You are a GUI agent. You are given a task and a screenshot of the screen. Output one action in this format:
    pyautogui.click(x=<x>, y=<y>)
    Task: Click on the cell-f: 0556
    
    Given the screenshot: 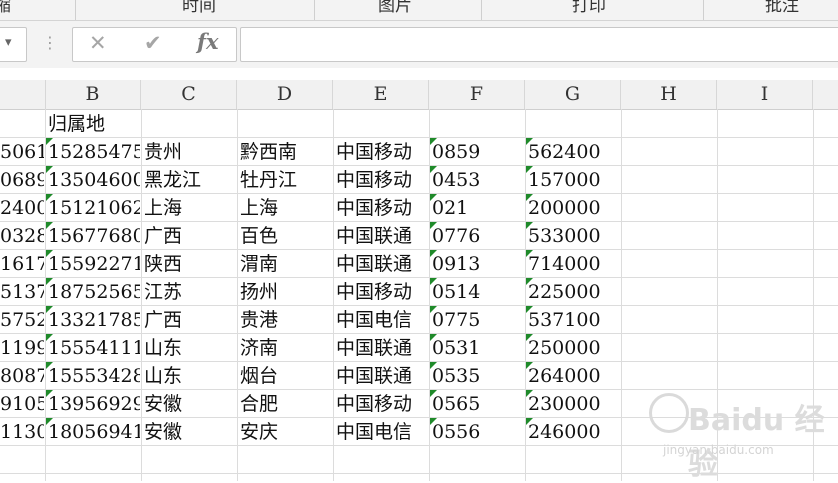 What is the action you would take?
    pyautogui.click(x=478, y=431)
    